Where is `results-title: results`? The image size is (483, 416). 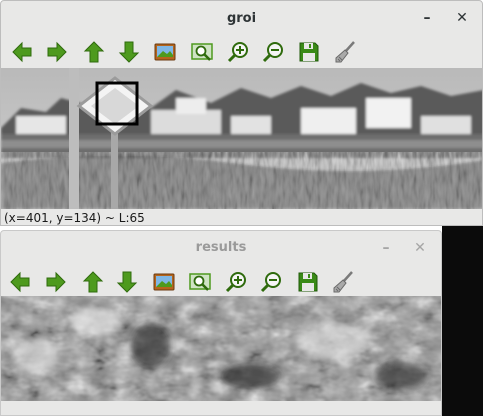
results-title: results is located at coordinates (221, 247).